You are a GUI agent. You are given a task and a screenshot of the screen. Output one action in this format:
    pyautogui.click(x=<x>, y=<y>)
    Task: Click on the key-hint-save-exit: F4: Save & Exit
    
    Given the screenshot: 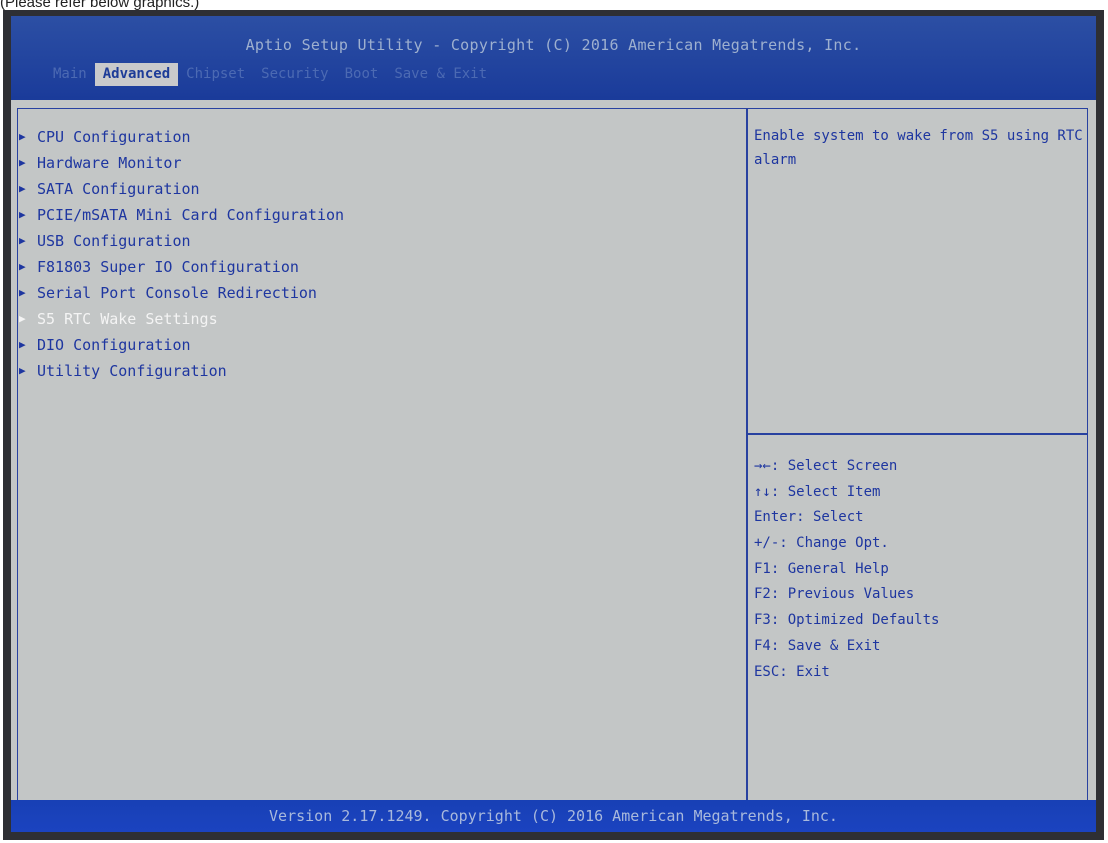 What is the action you would take?
    pyautogui.click(x=817, y=645)
    